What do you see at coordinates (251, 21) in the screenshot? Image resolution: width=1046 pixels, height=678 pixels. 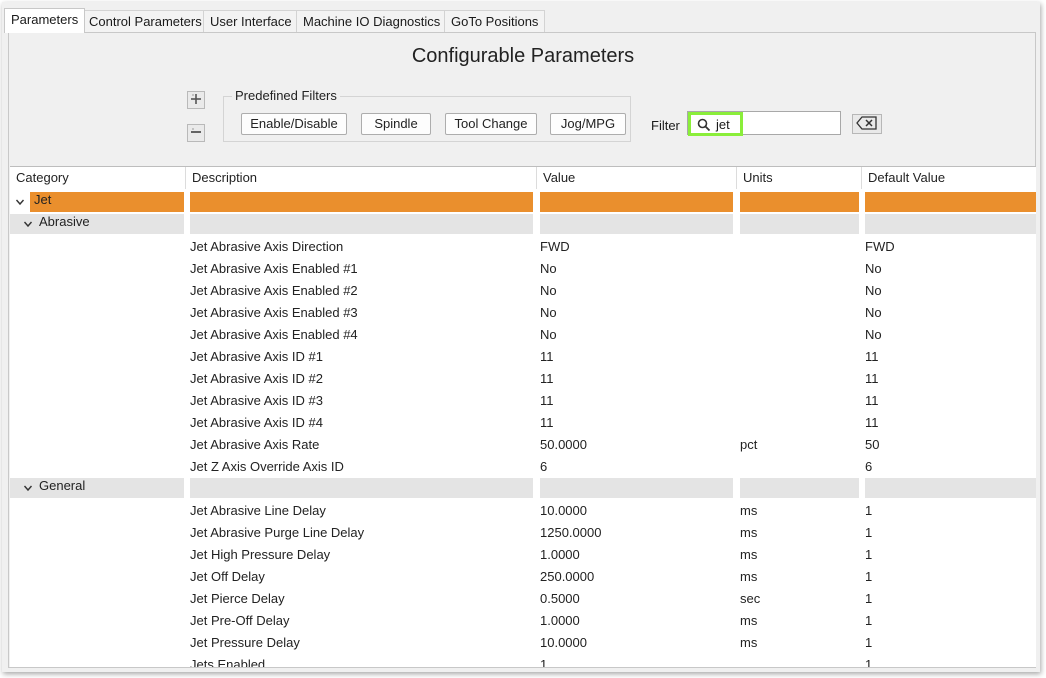 I see `tab-user-interface: User Interface` at bounding box center [251, 21].